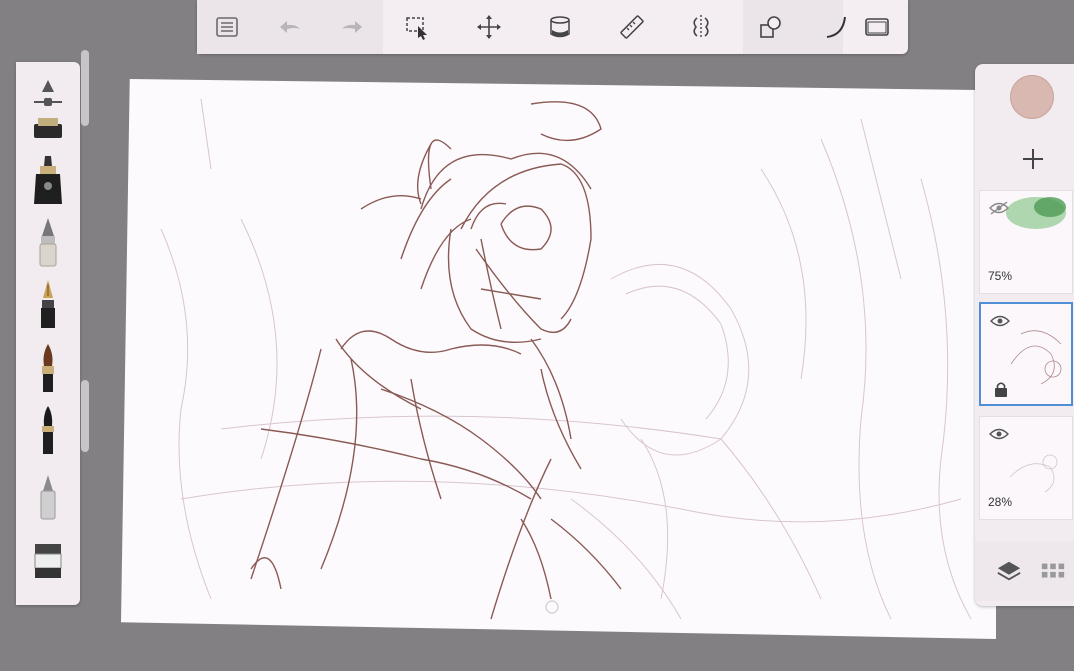 This screenshot has height=671, width=1074. Describe the element at coordinates (227, 27) in the screenshot. I see `list-menu-icon` at that location.